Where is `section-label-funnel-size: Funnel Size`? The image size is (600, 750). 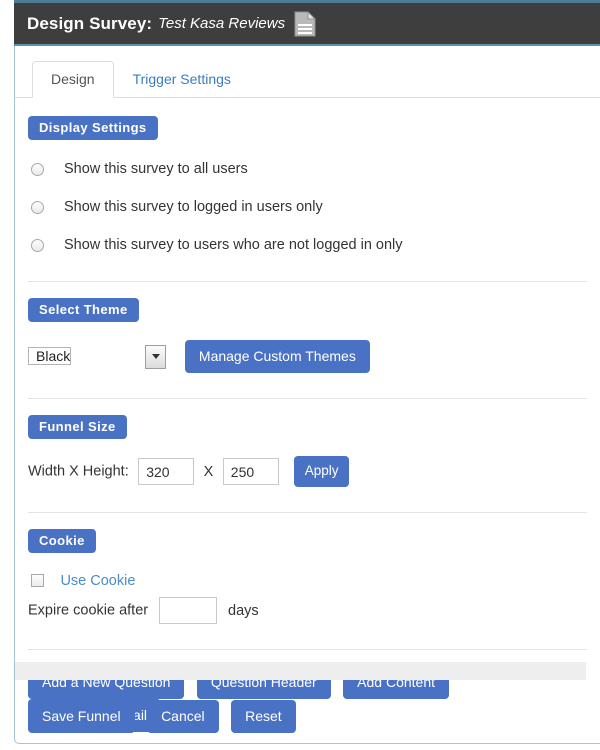
section-label-funnel-size: Funnel Size is located at coordinates (77, 427).